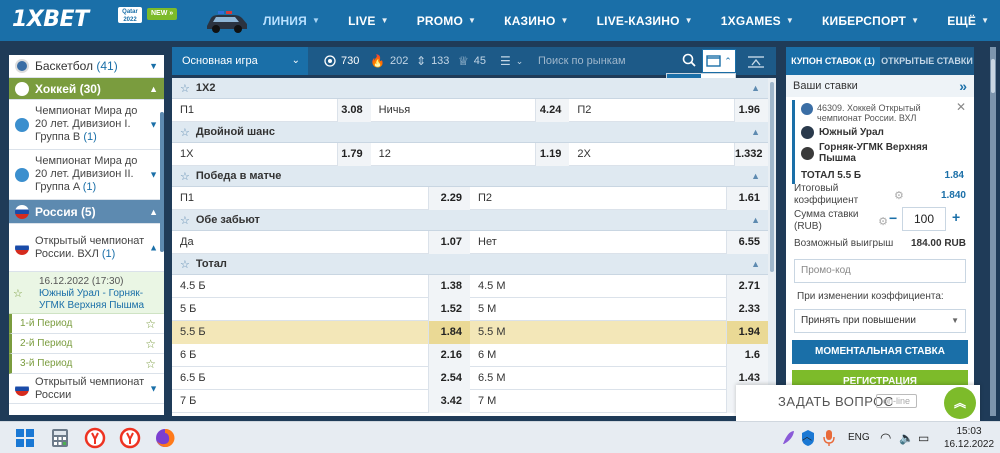  I want to click on wifi-icon: ◠, so click(885, 437).